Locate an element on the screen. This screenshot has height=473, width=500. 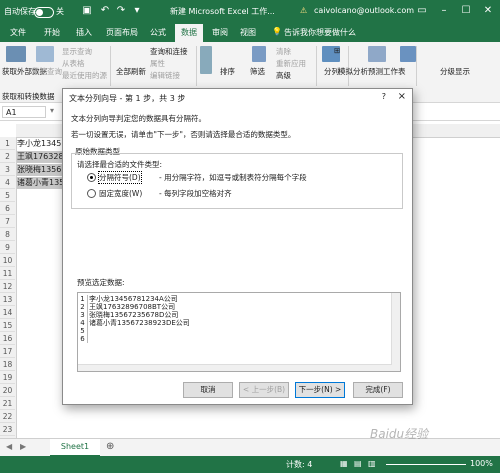
row-header: 14 is located at coordinates (7, 312).